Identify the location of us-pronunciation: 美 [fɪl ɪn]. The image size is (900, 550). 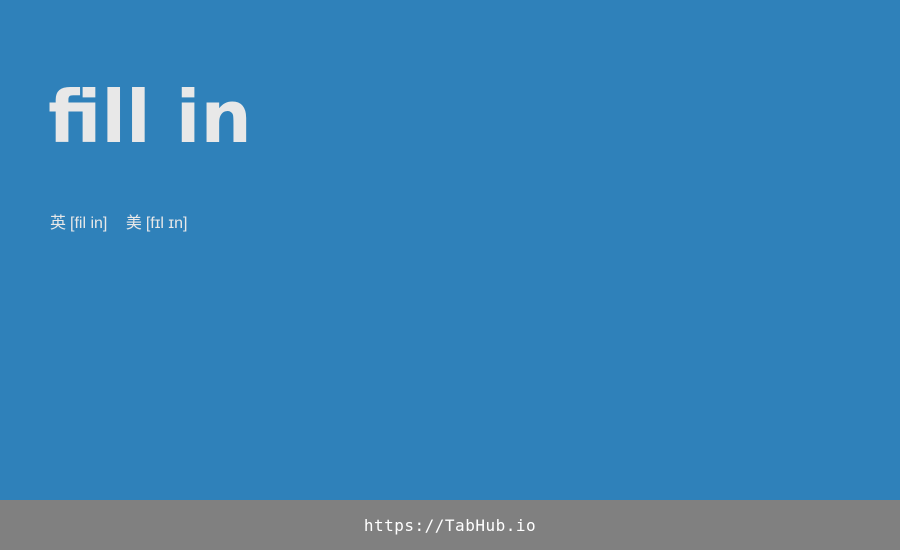
(157, 223).